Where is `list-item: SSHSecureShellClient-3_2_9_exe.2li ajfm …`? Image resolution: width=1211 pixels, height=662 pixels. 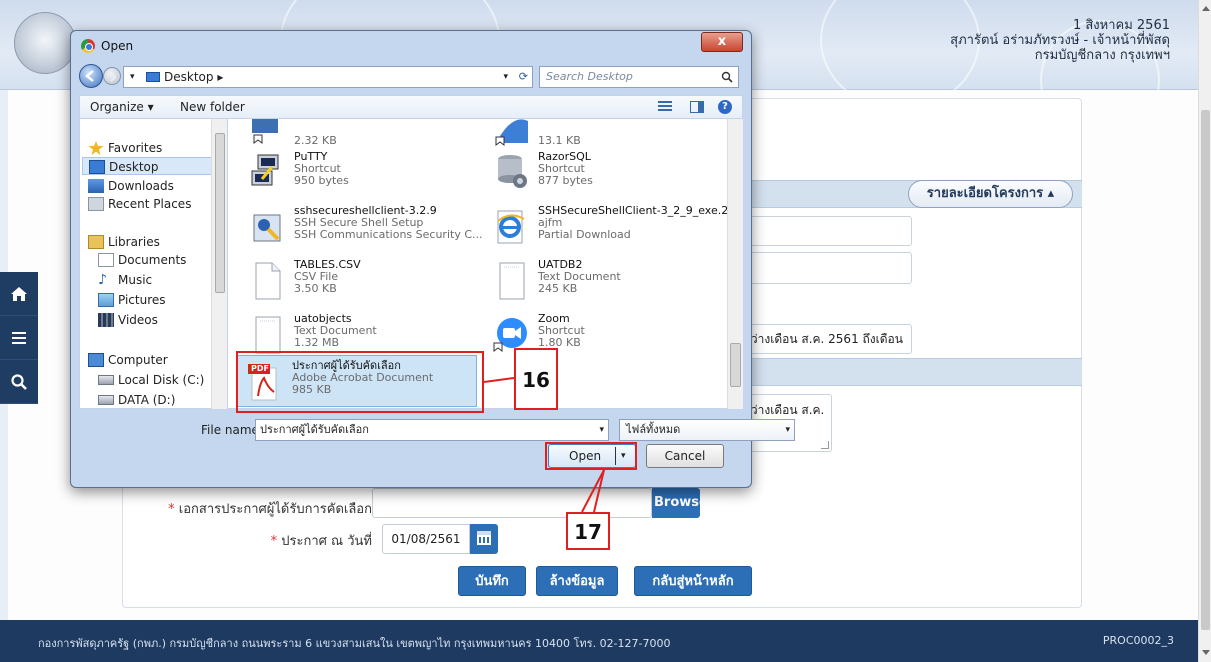
list-item: SSHSecureShellClient-3_2_9_exe.2li ajfm … is located at coordinates (613, 228).